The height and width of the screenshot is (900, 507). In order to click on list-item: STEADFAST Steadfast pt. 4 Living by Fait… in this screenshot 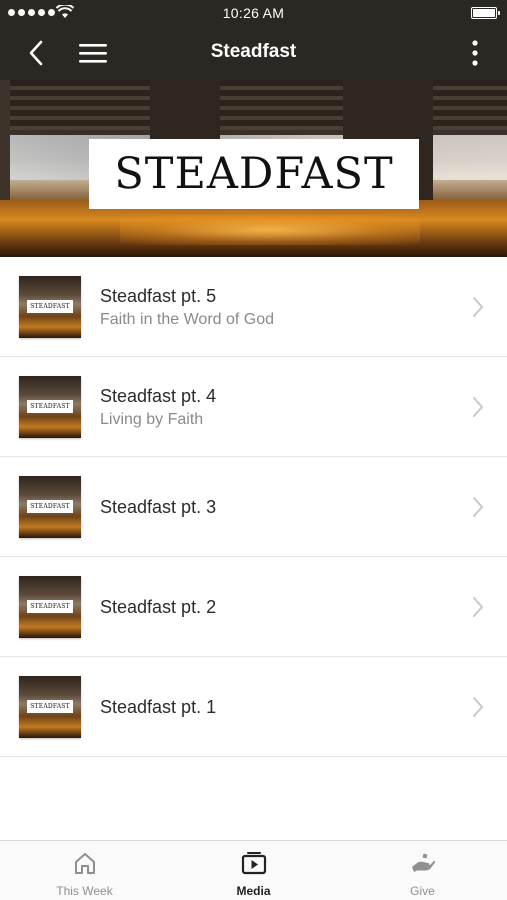, I will do `click(253, 407)`.